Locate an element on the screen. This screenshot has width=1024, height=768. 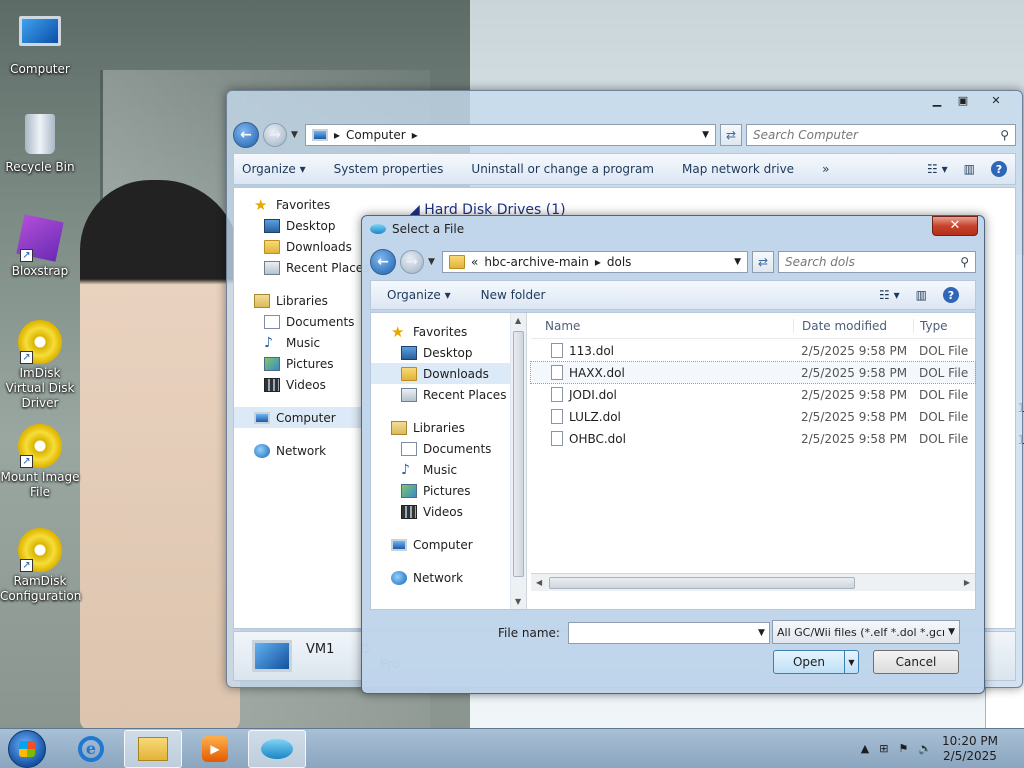
address-bar: ▸ Computer ▸ ▼ is located at coordinates (510, 135).